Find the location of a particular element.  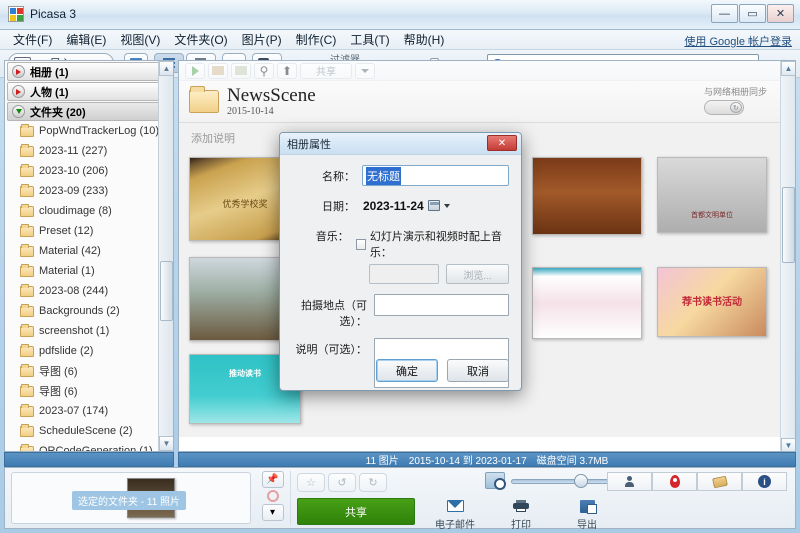

music-path-input is located at coordinates (404, 274).